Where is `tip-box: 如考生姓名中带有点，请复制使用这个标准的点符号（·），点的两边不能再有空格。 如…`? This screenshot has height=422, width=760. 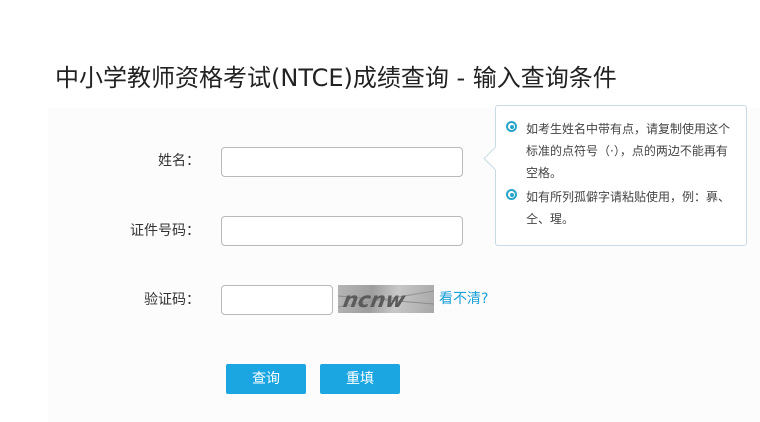 tip-box: 如考生姓名中带有点，请复制使用这个标准的点符号（·），点的两边不能再有空格。 如… is located at coordinates (615, 175).